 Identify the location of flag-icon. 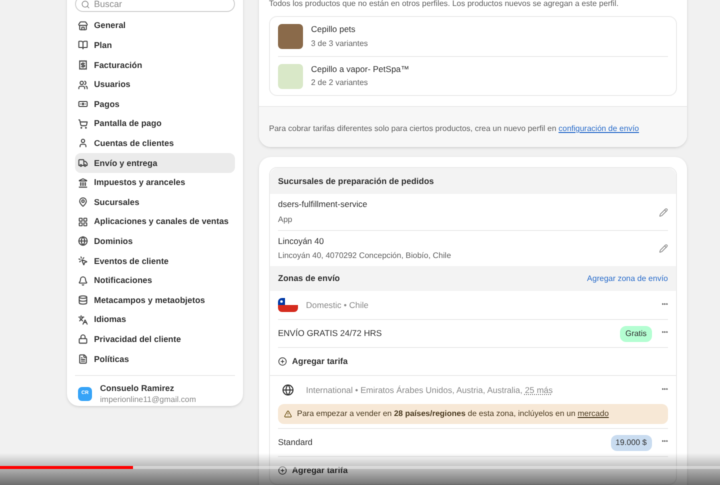
(288, 305).